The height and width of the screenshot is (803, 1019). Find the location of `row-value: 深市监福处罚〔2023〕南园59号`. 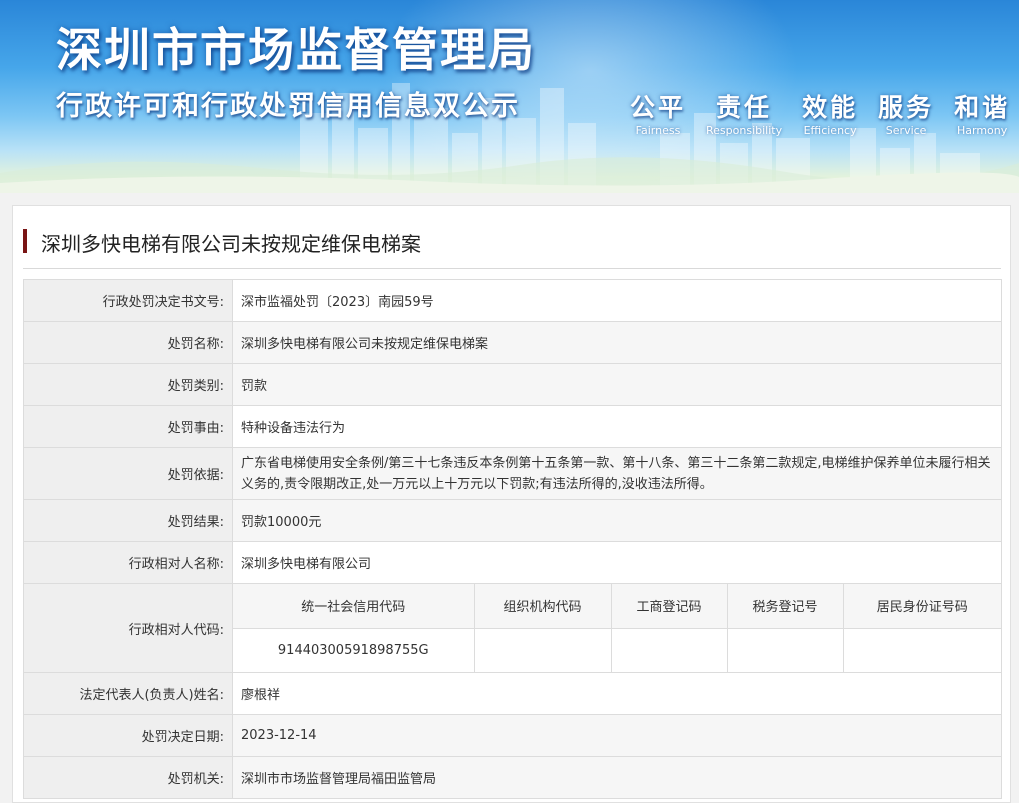

row-value: 深市监福处罚〔2023〕南园59号 is located at coordinates (617, 300).